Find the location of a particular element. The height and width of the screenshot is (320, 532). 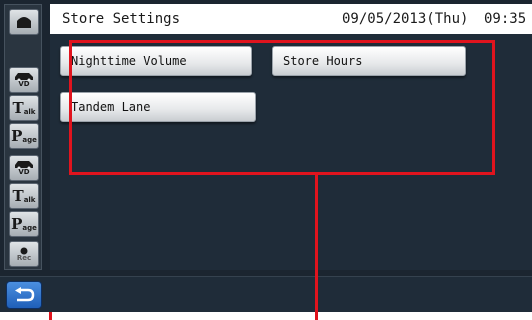

sidebar-item-vd-2: VD is located at coordinates (24, 168).